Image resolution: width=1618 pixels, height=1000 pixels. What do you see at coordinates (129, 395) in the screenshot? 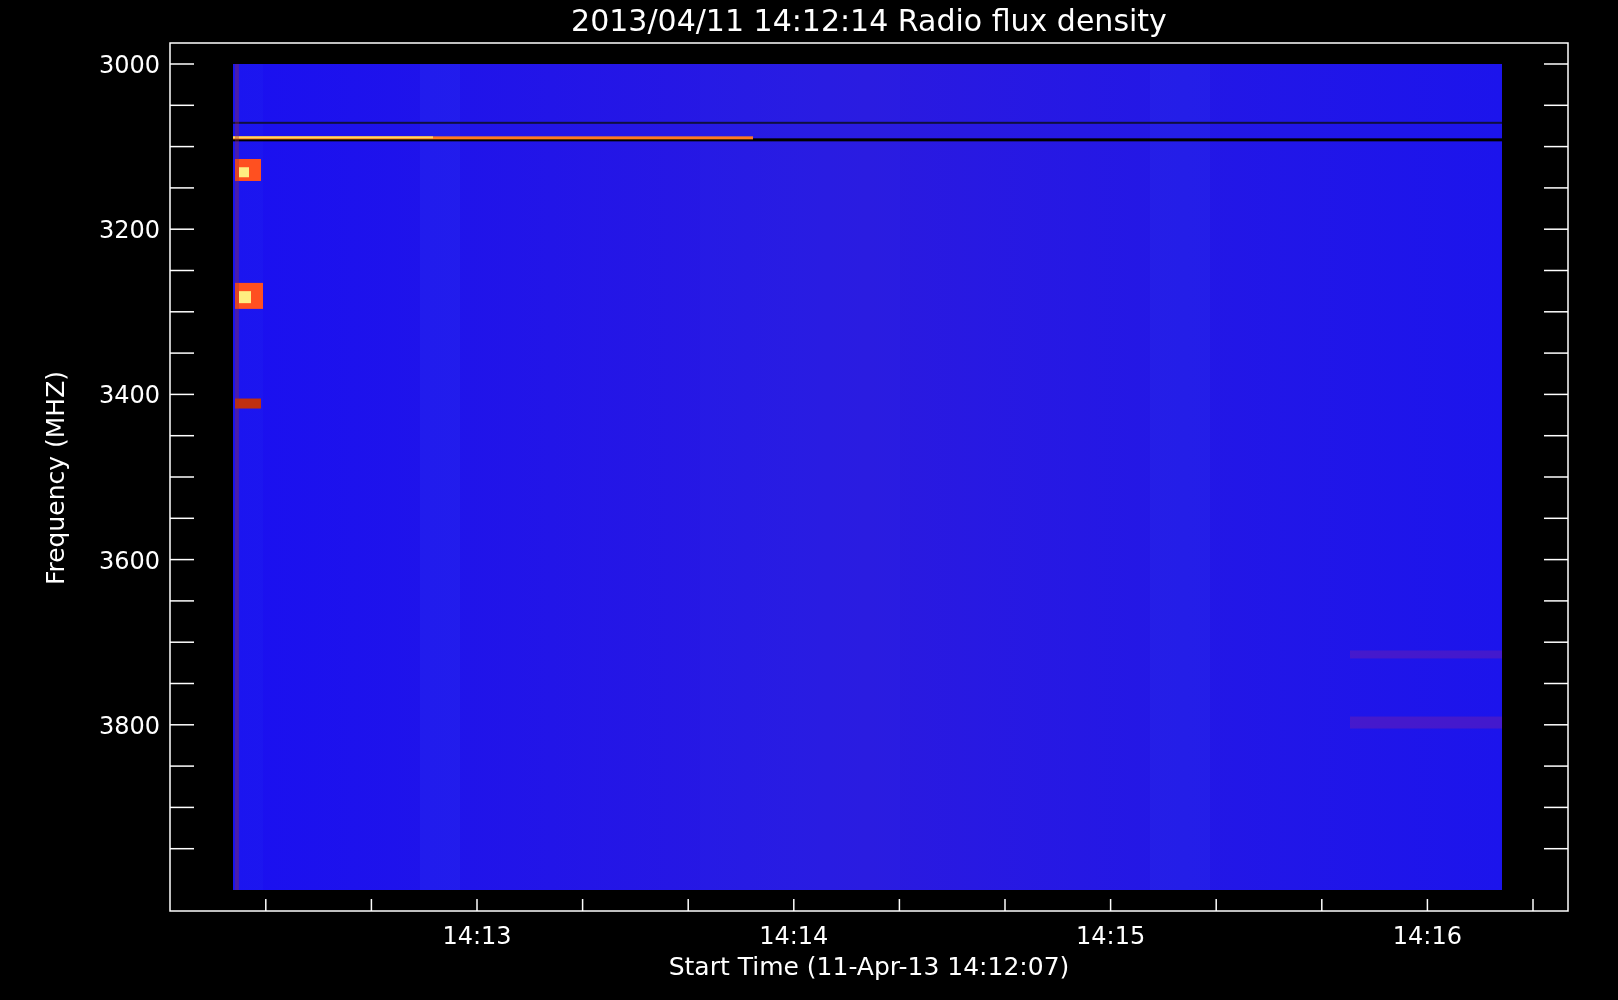
I see `y-tick-label: 3400` at bounding box center [129, 395].